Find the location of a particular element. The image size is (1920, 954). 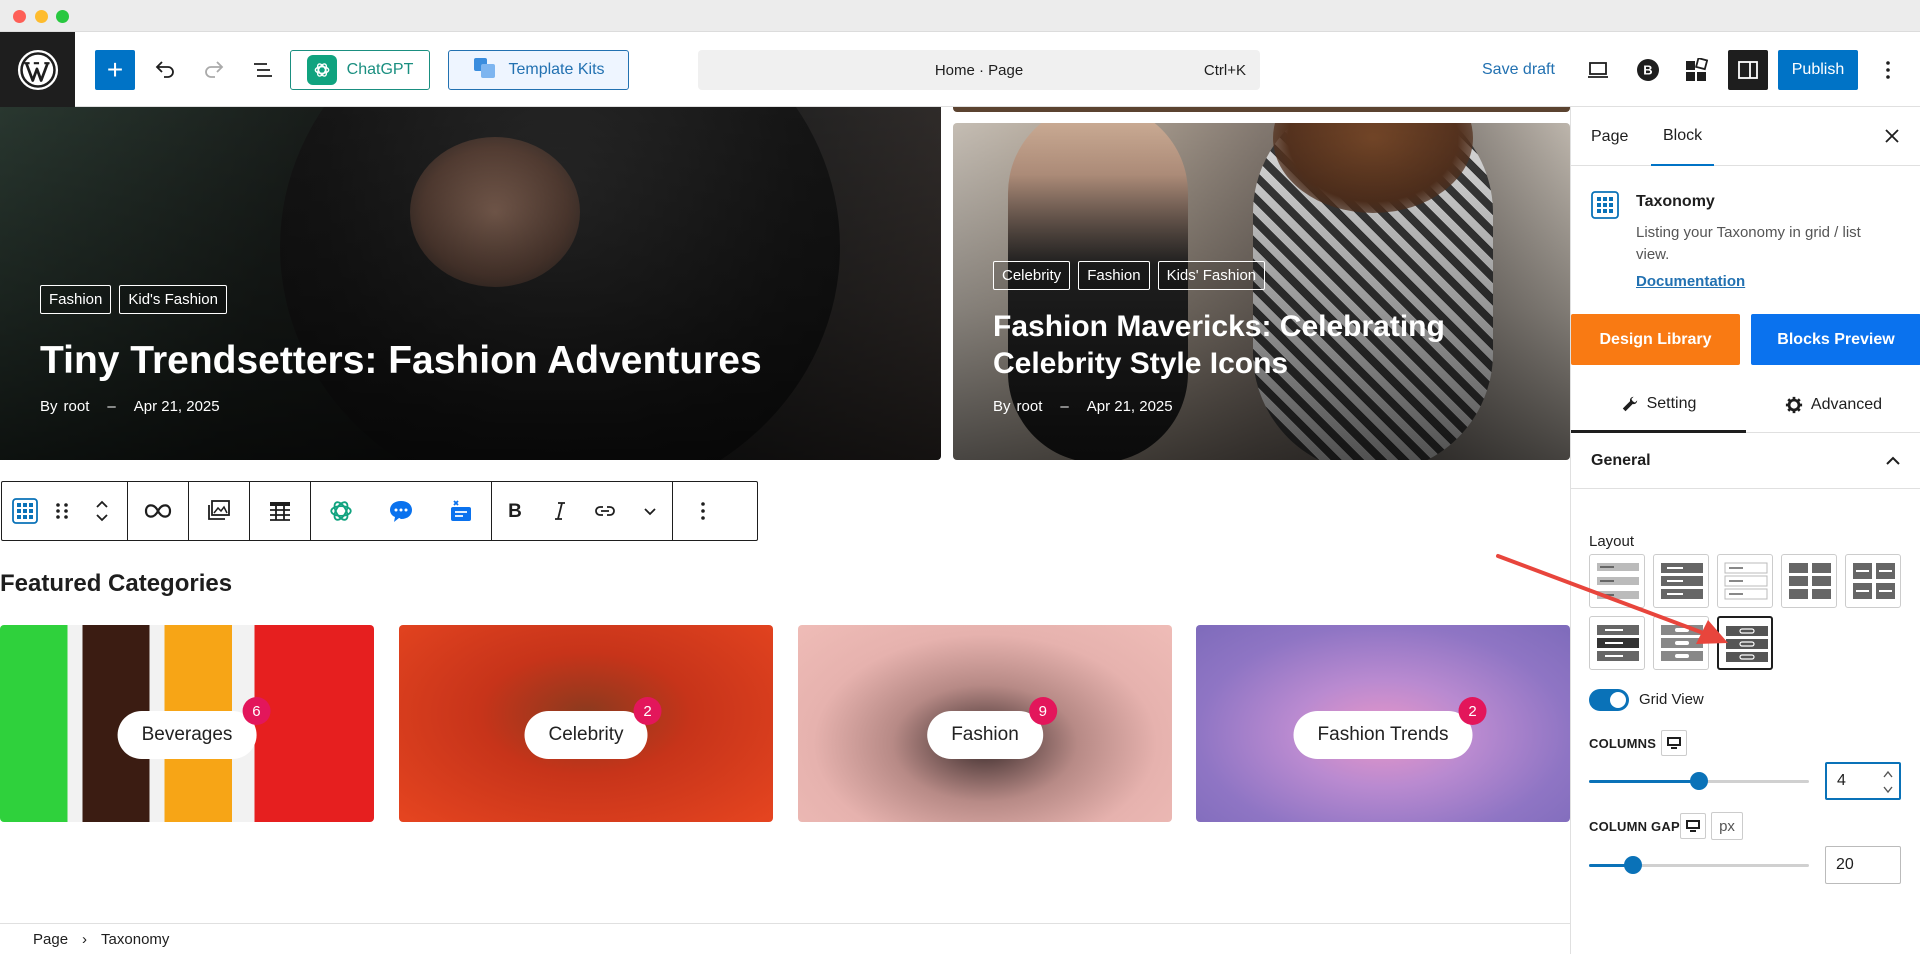

publish-button: Publish is located at coordinates (1818, 70).